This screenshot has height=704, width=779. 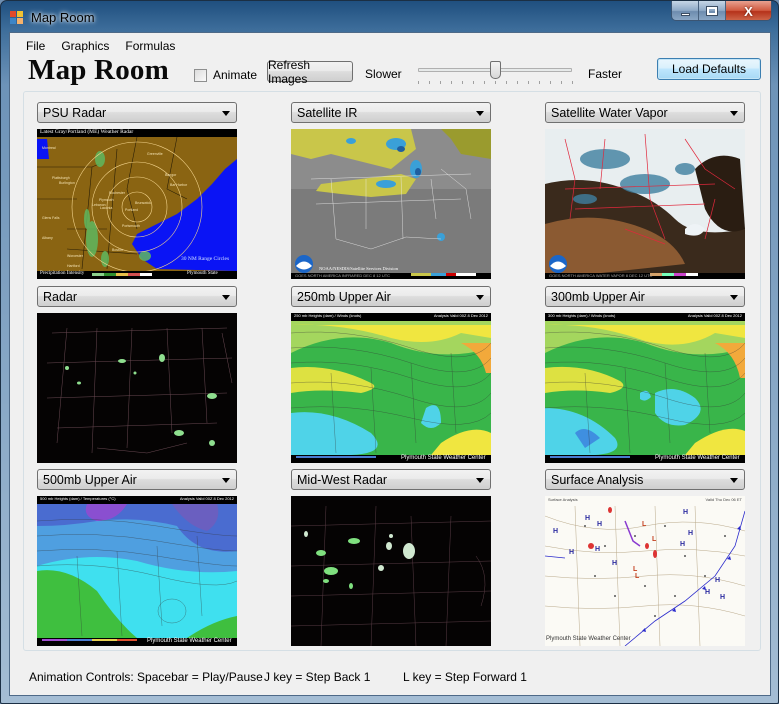 I want to click on svg-text: Hartford, so click(x=73, y=266).